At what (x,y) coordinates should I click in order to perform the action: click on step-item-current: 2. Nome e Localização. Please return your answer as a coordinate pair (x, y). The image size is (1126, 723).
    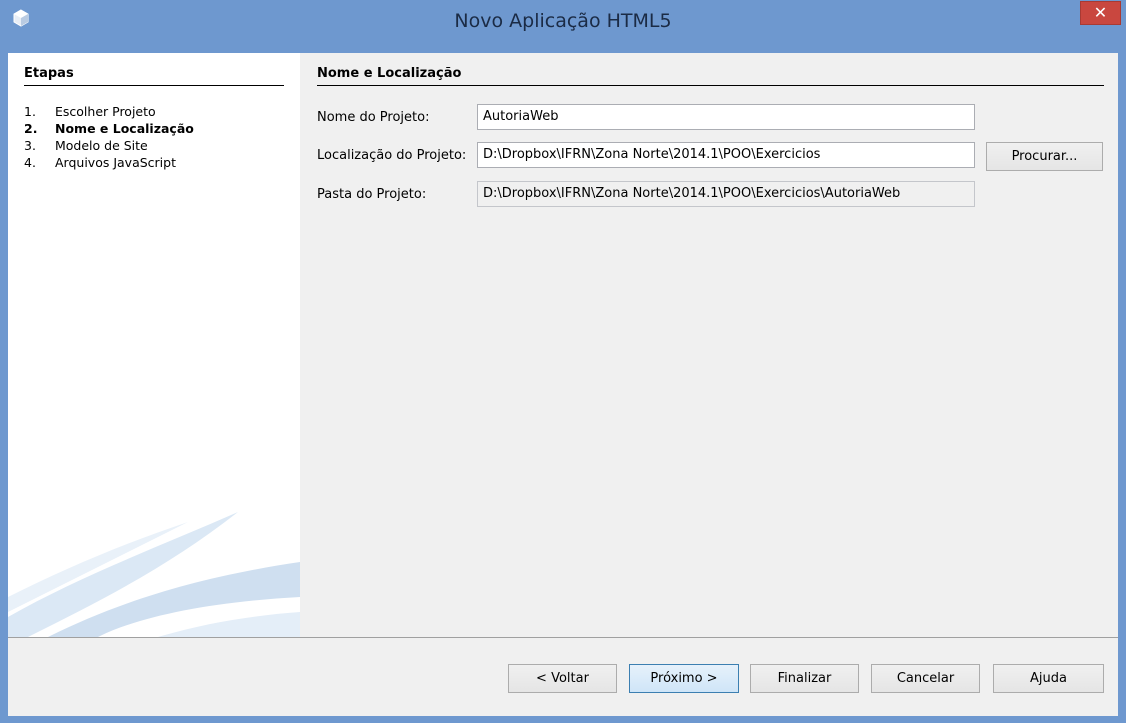
    Looking at the image, I should click on (109, 128).